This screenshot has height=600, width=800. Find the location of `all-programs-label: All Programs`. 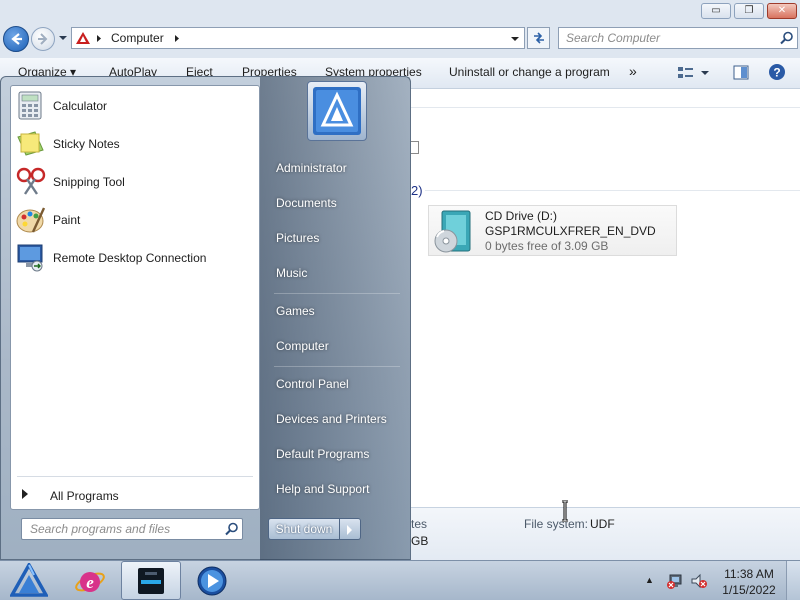

all-programs-label: All Programs is located at coordinates (84, 496).